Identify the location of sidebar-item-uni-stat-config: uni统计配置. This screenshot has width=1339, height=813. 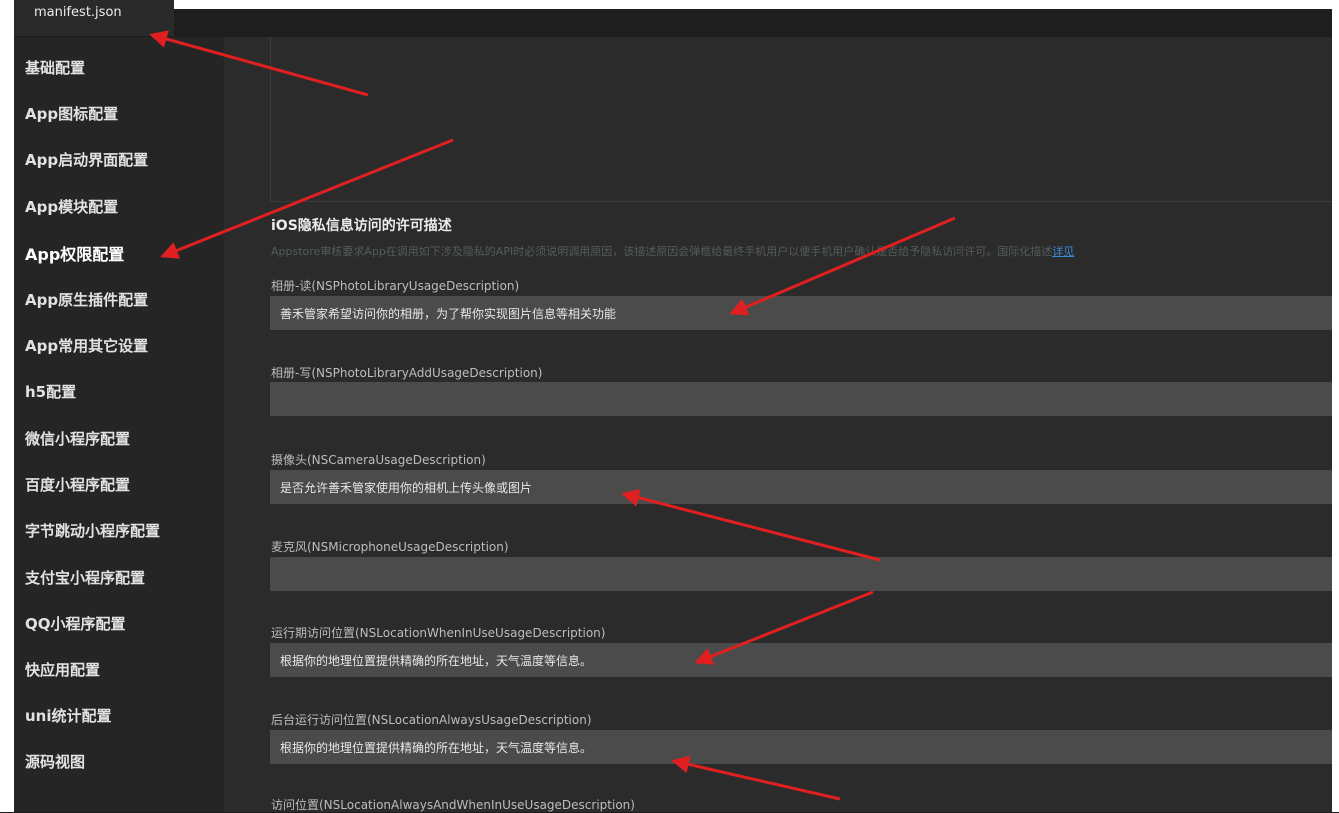
(68, 715).